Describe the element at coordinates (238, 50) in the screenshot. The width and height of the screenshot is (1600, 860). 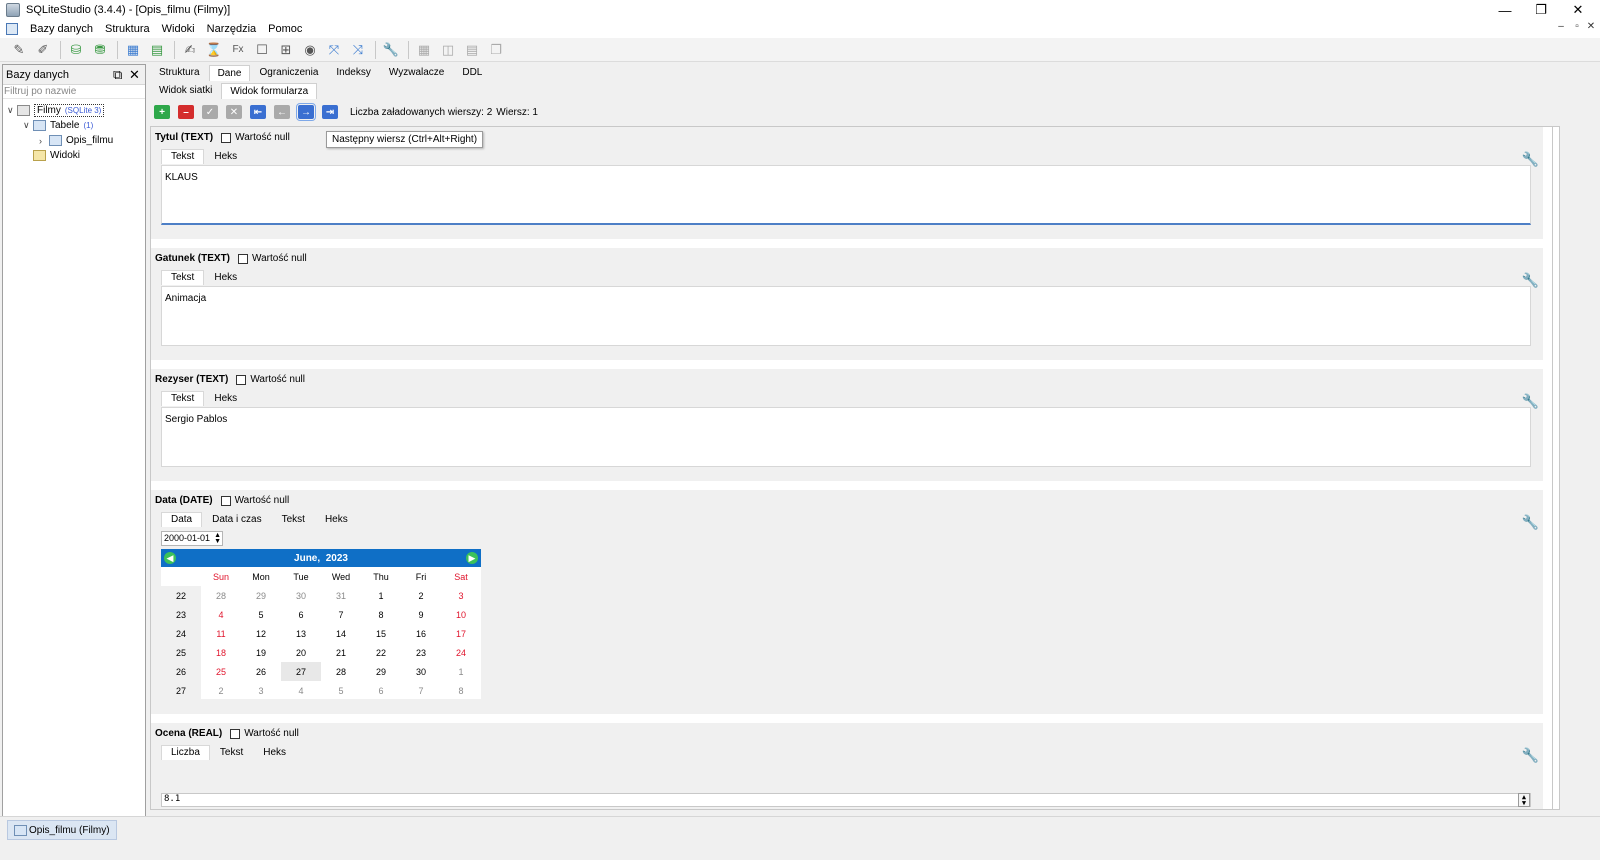
I see `functions-icon: Fx` at that location.